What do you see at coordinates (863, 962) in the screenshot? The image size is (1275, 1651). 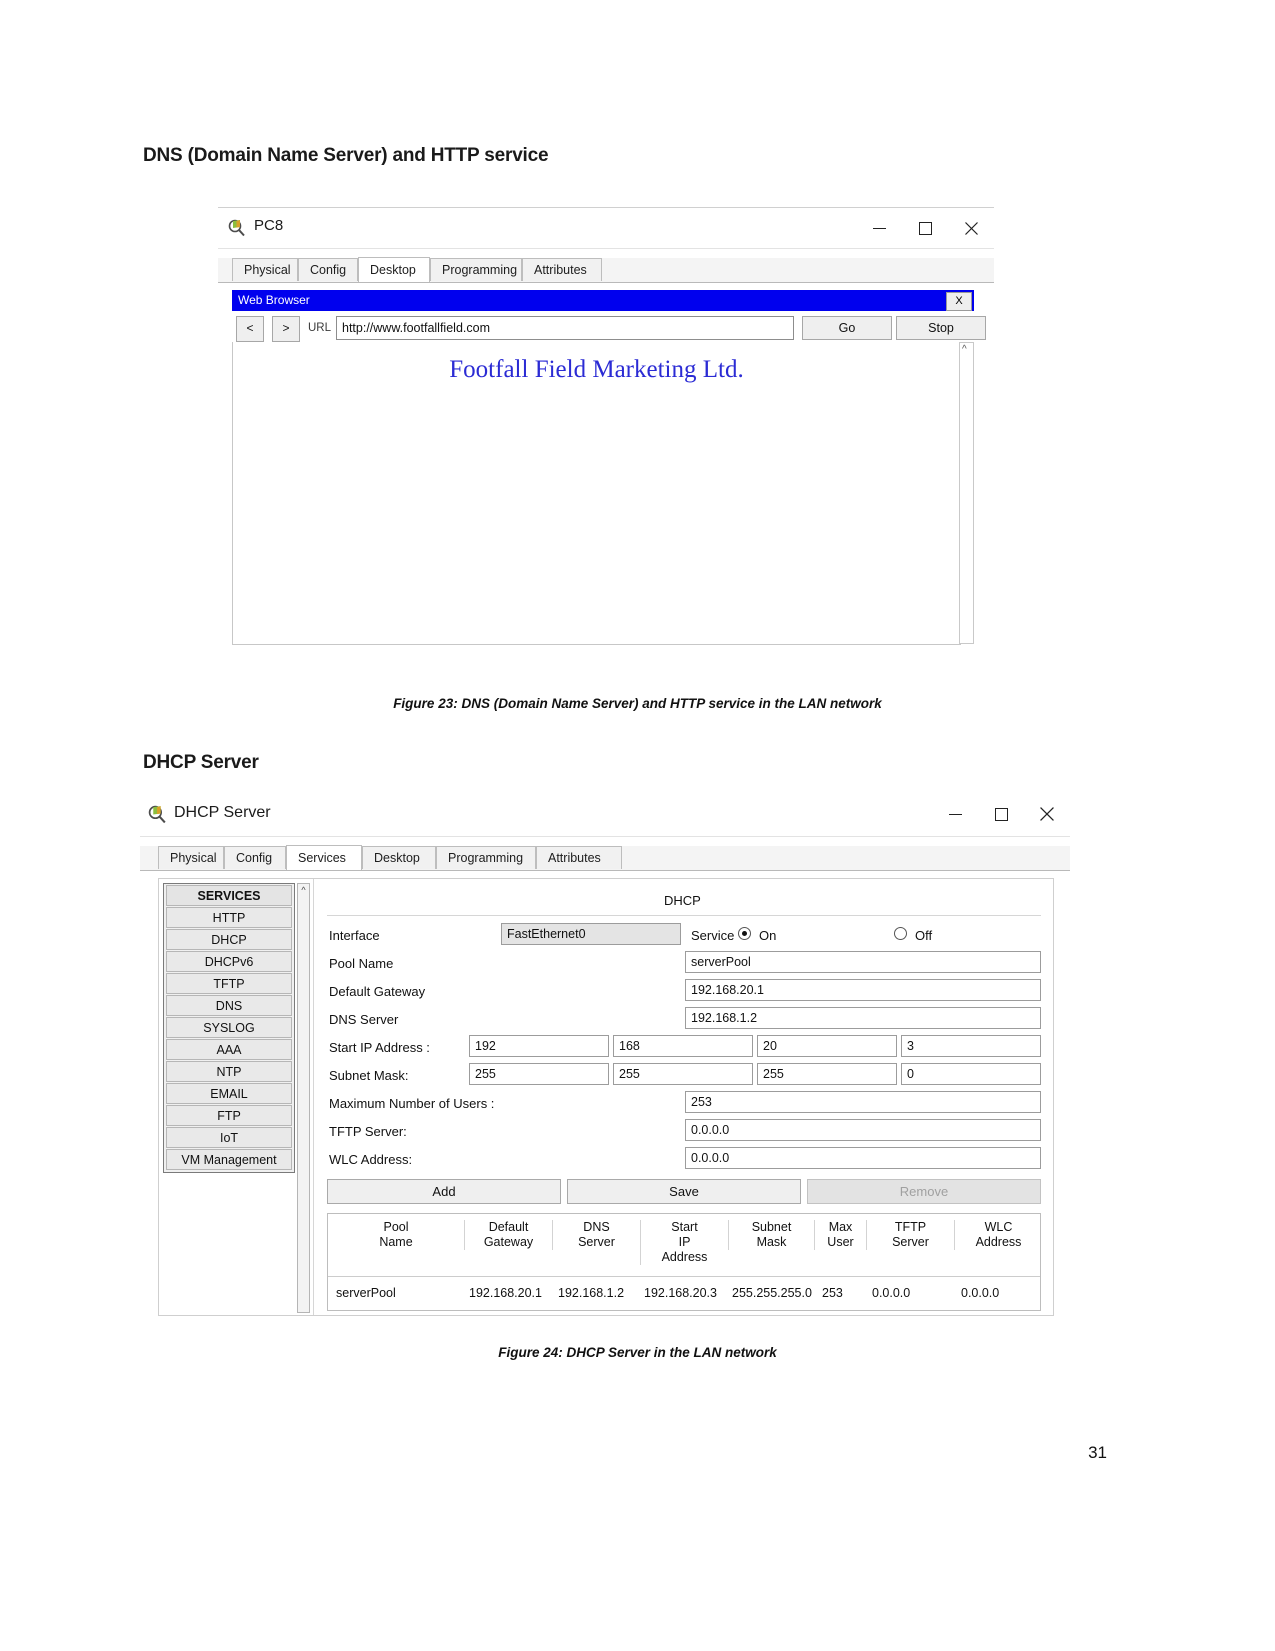 I see `pool-name-input: serverPool` at bounding box center [863, 962].